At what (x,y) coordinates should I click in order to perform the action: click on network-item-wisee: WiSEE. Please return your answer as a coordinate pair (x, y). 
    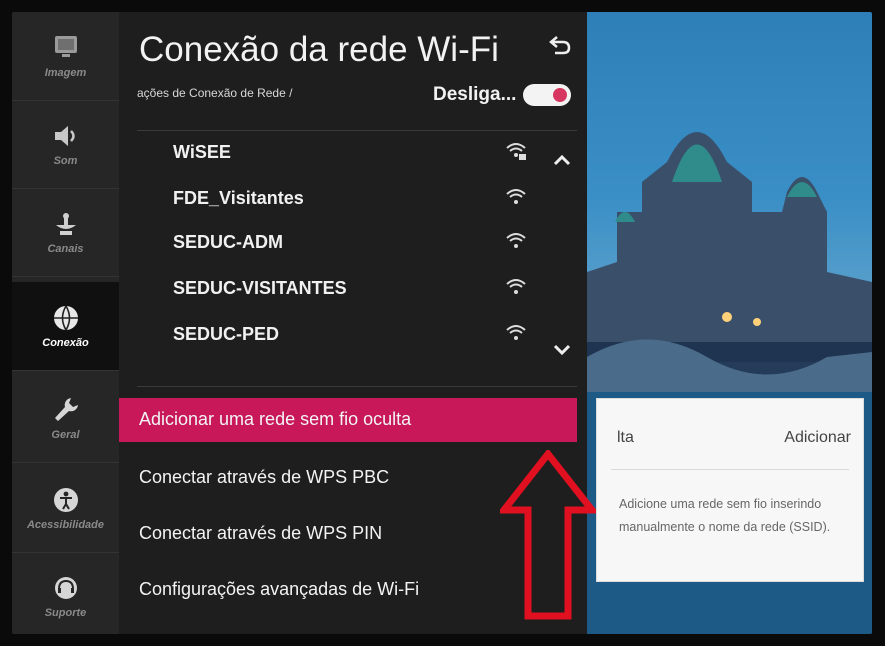
    Looking at the image, I should click on (349, 153).